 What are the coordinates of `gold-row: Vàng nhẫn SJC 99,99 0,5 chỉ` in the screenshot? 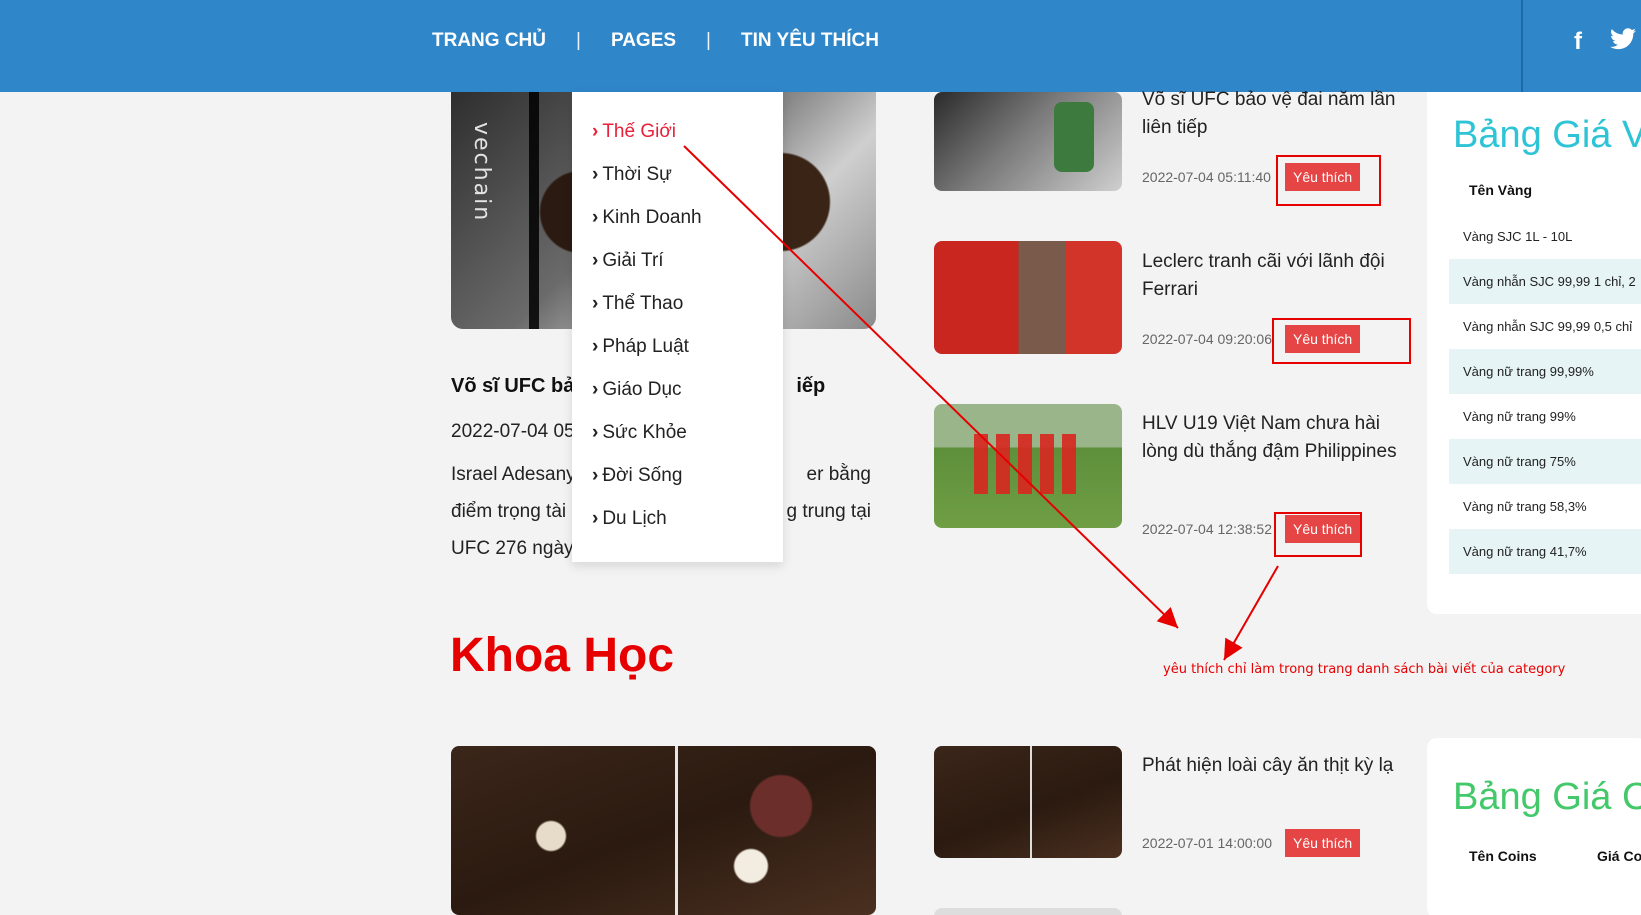 It's located at (1548, 326).